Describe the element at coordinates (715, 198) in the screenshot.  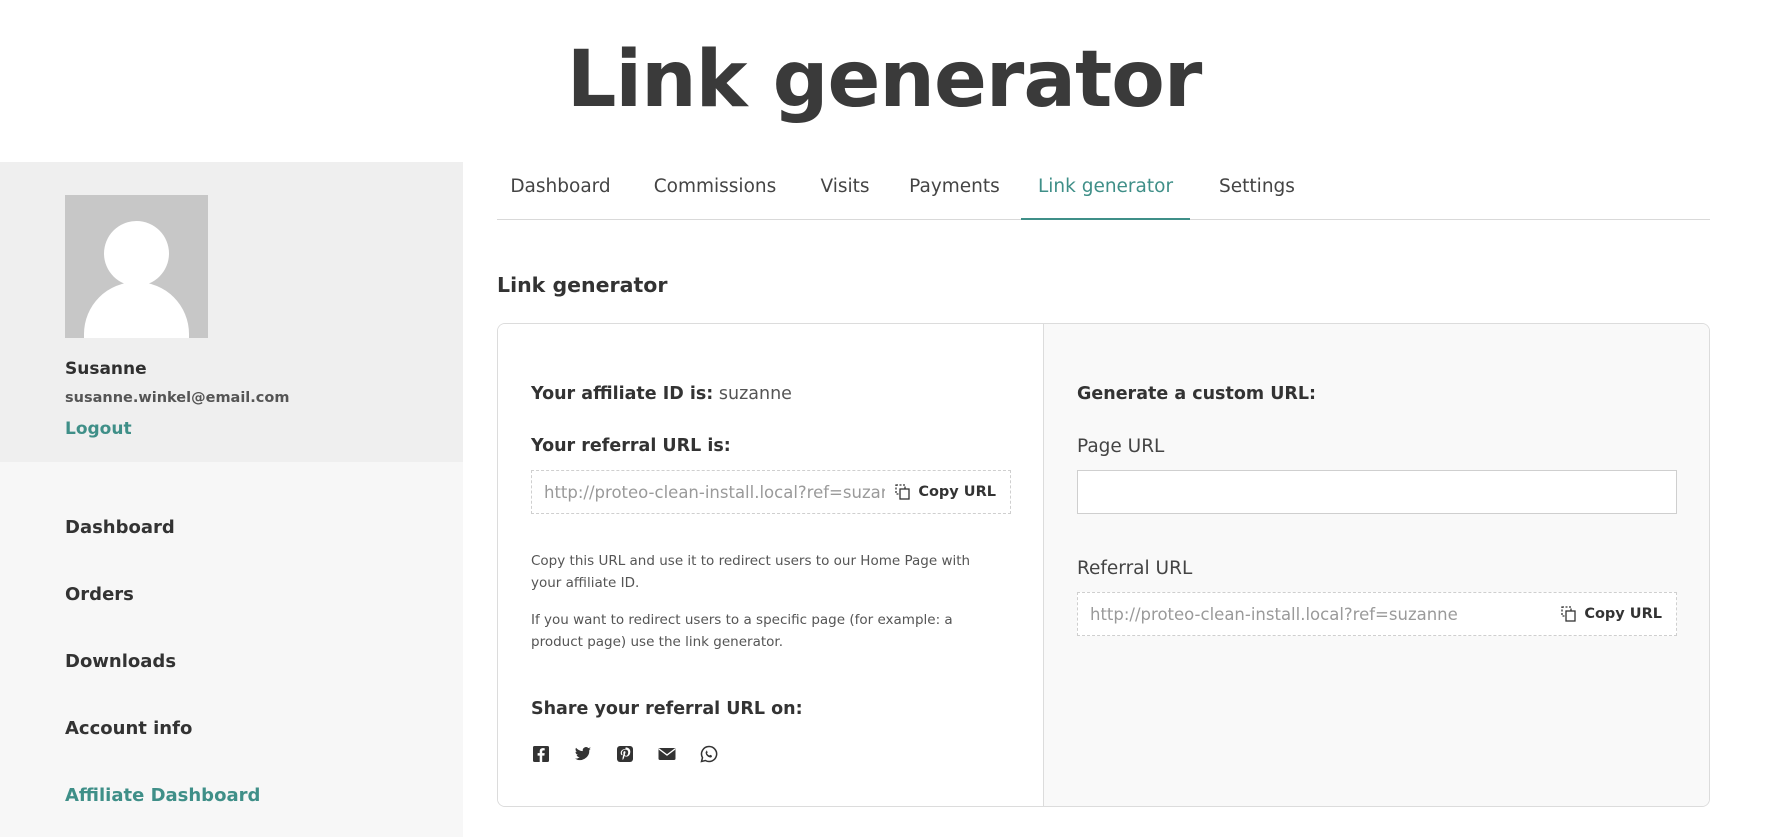
I see `tab-commissions: Commissions` at that location.